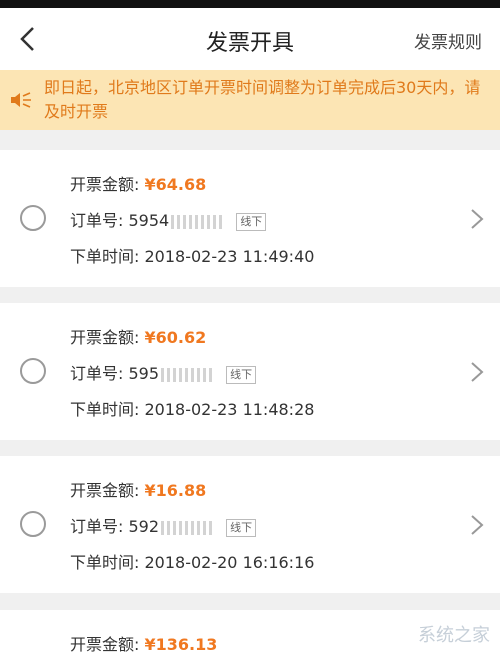 The width and height of the screenshot is (500, 655). Describe the element at coordinates (144, 526) in the screenshot. I see `order-number-value: 592` at that location.